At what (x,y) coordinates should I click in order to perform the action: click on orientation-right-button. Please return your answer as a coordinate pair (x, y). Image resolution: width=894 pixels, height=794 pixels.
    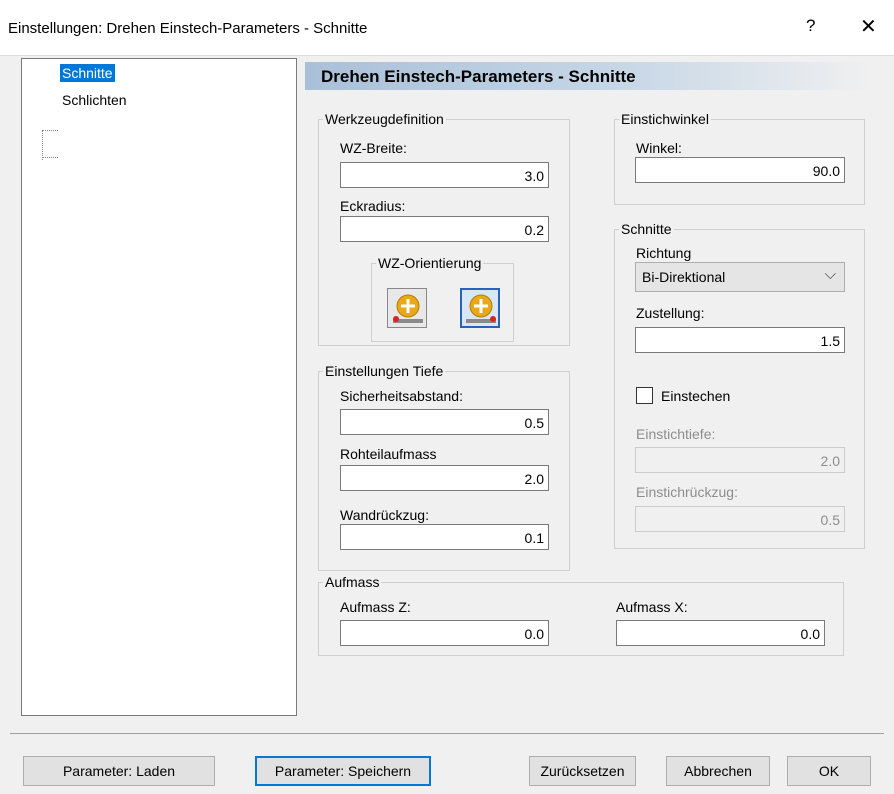
    Looking at the image, I should click on (480, 308).